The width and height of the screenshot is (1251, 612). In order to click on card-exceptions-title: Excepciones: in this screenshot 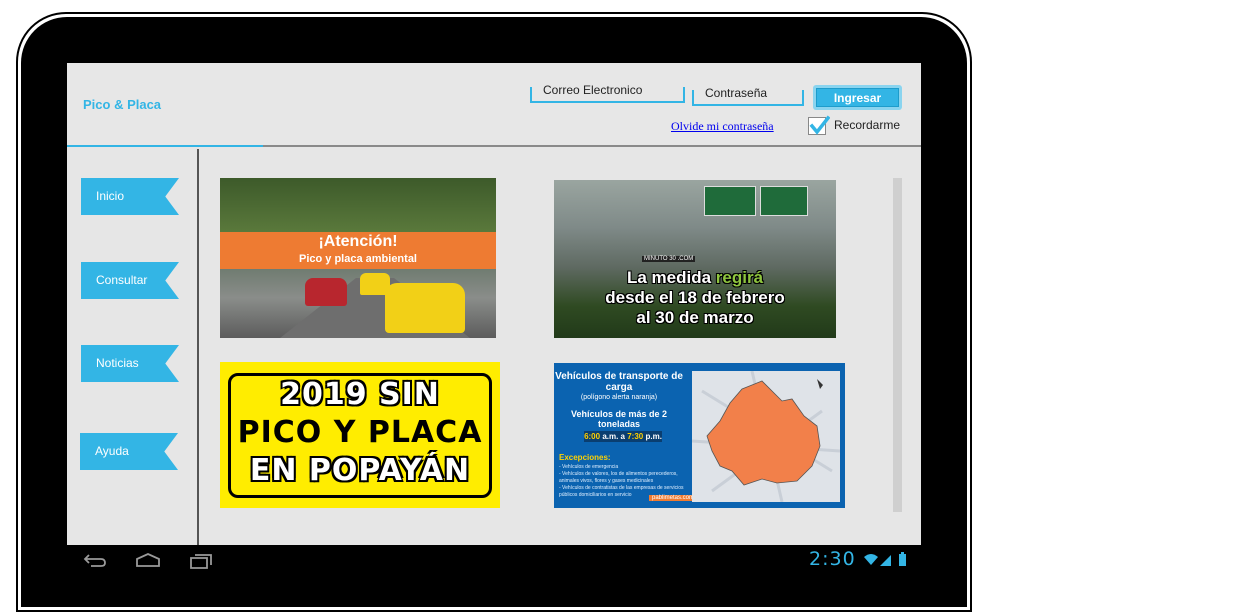, I will do `click(585, 457)`.